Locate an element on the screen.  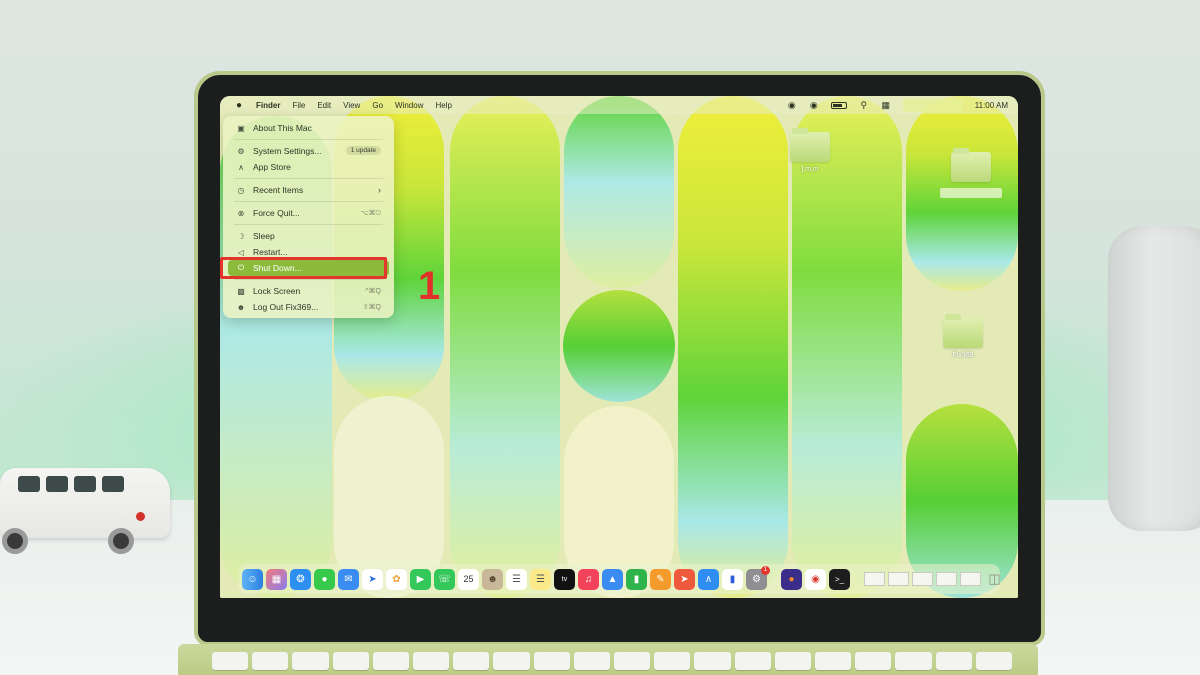
menu-item-lock-screen: ▩ Lock Screen ^⌘Q is located at coordinates (308, 291).